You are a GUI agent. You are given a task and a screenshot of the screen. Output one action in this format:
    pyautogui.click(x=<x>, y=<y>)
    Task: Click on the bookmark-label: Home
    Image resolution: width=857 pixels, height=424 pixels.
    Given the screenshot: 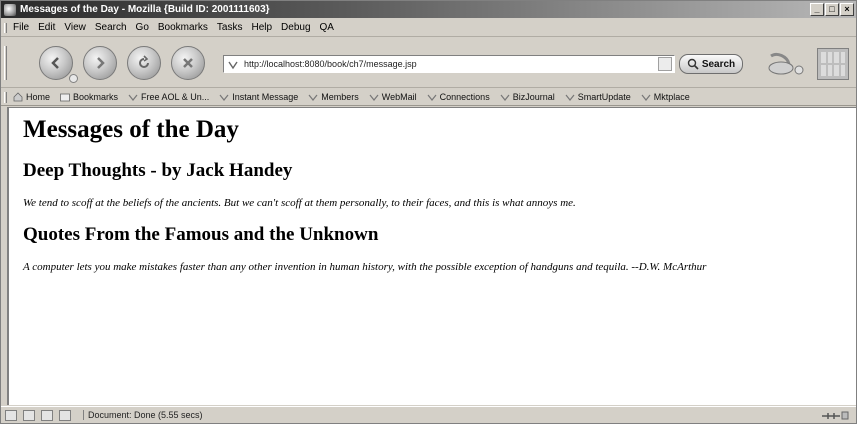 What is the action you would take?
    pyautogui.click(x=38, y=97)
    